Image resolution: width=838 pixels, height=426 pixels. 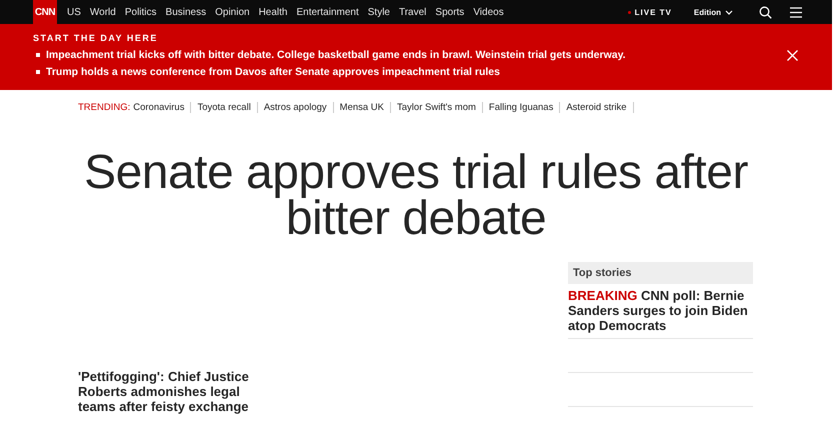 What do you see at coordinates (650, 12) in the screenshot?
I see `live-tv-link: LIVE TV` at bounding box center [650, 12].